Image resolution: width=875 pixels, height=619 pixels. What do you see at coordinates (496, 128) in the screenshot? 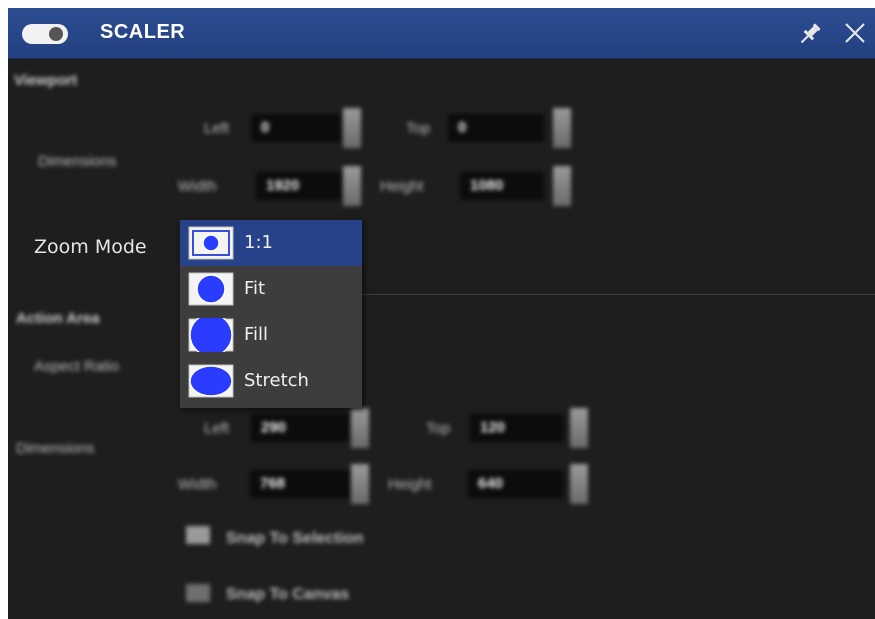
I see `viewport-top-input: 0` at bounding box center [496, 128].